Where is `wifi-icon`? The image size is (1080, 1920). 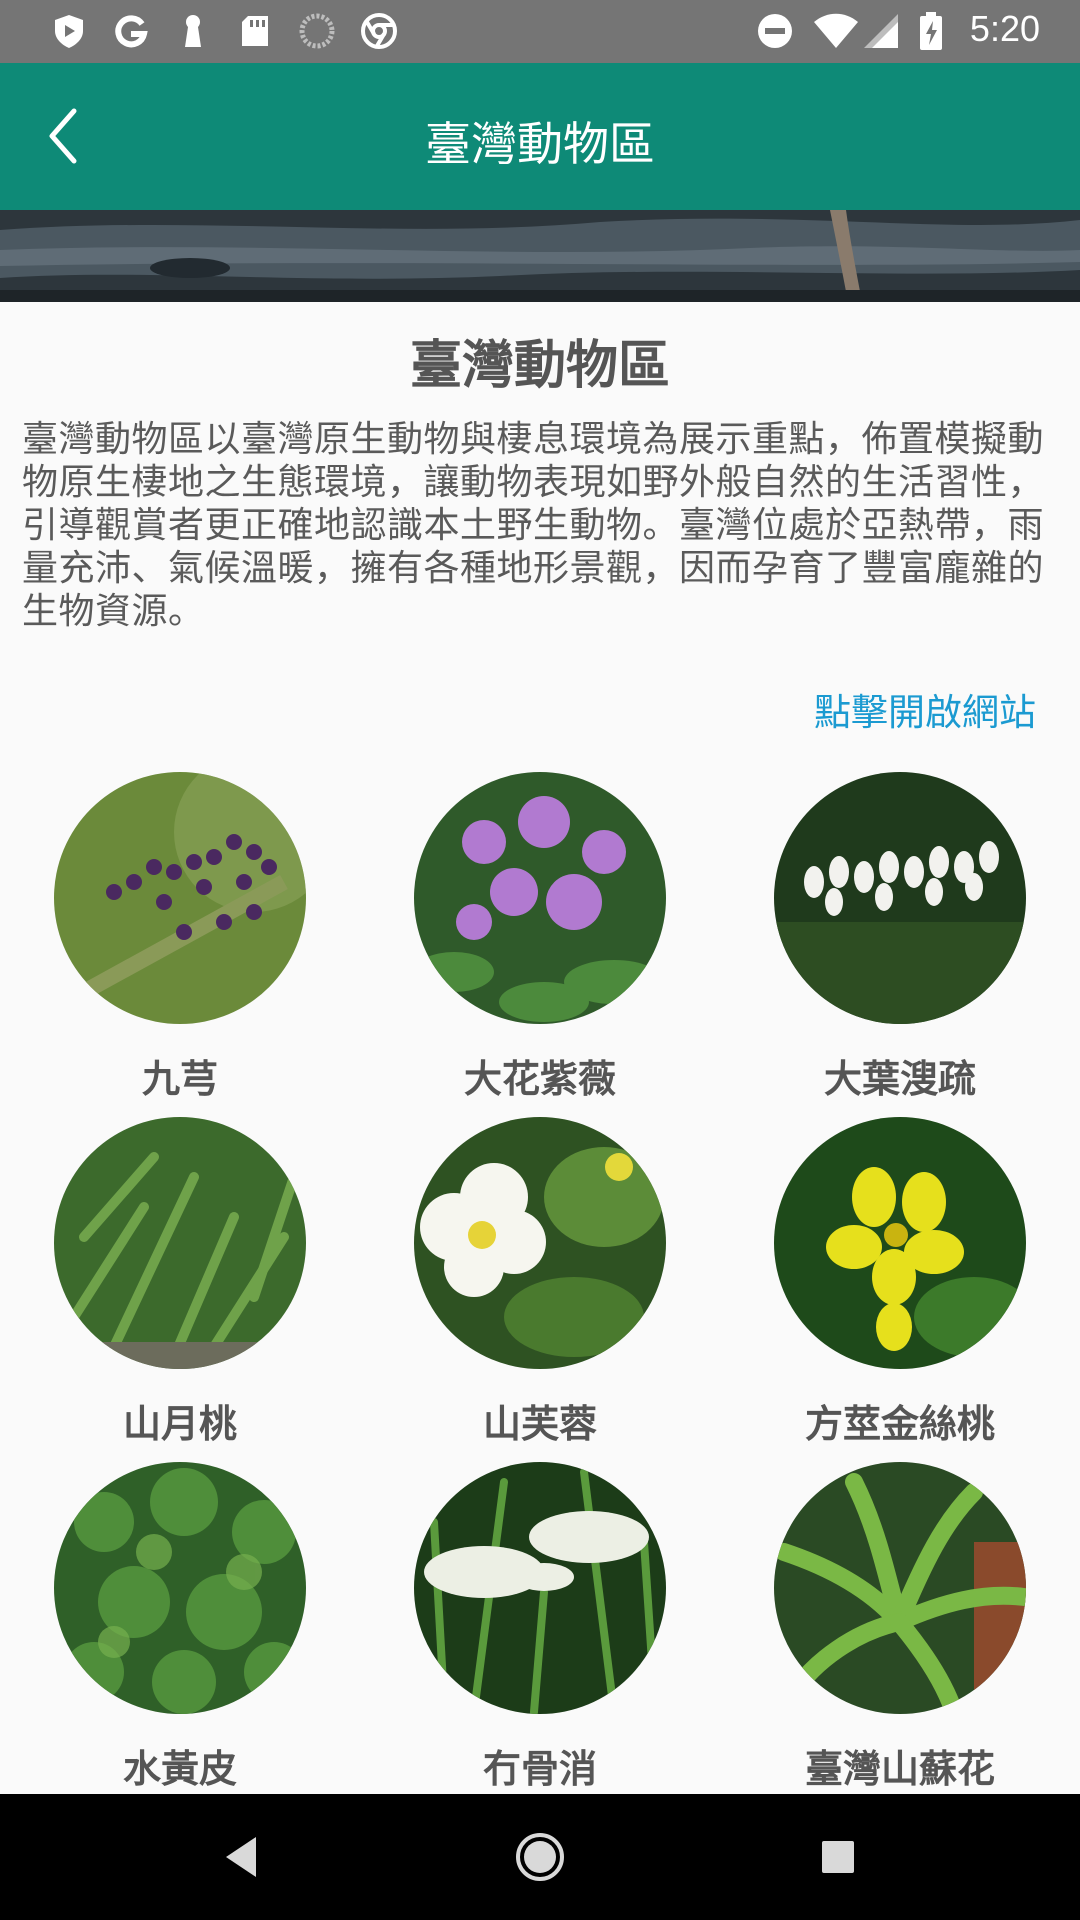 wifi-icon is located at coordinates (836, 30).